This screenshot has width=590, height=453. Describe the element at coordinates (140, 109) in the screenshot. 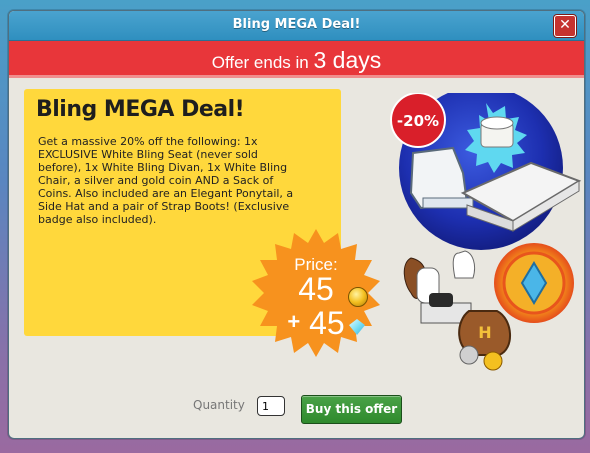

I see `offer-heading: Bling MEGA Deal!` at that location.